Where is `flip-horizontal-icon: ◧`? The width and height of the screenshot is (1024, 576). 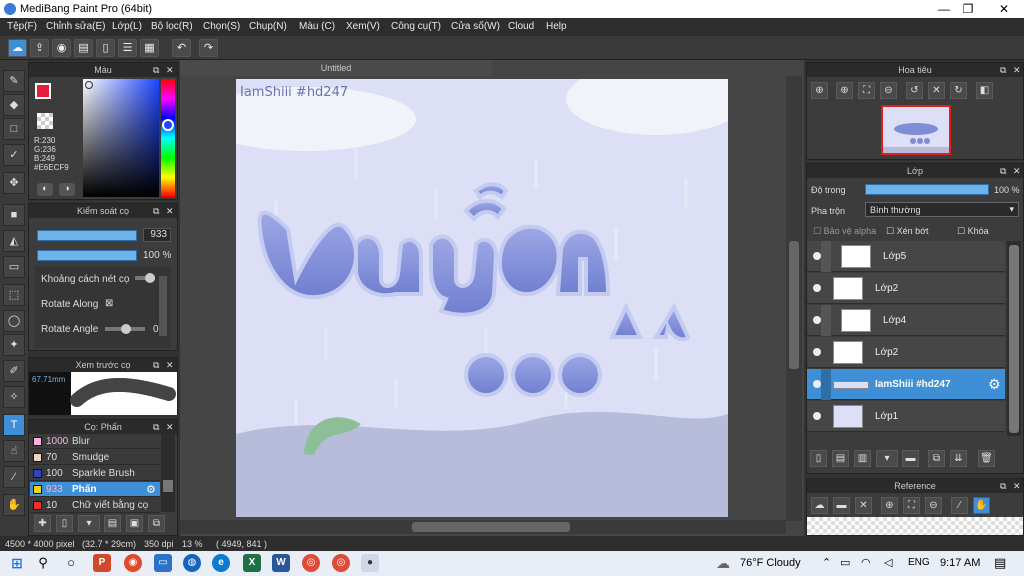
flip-horizontal-icon: ◧ is located at coordinates (984, 90).